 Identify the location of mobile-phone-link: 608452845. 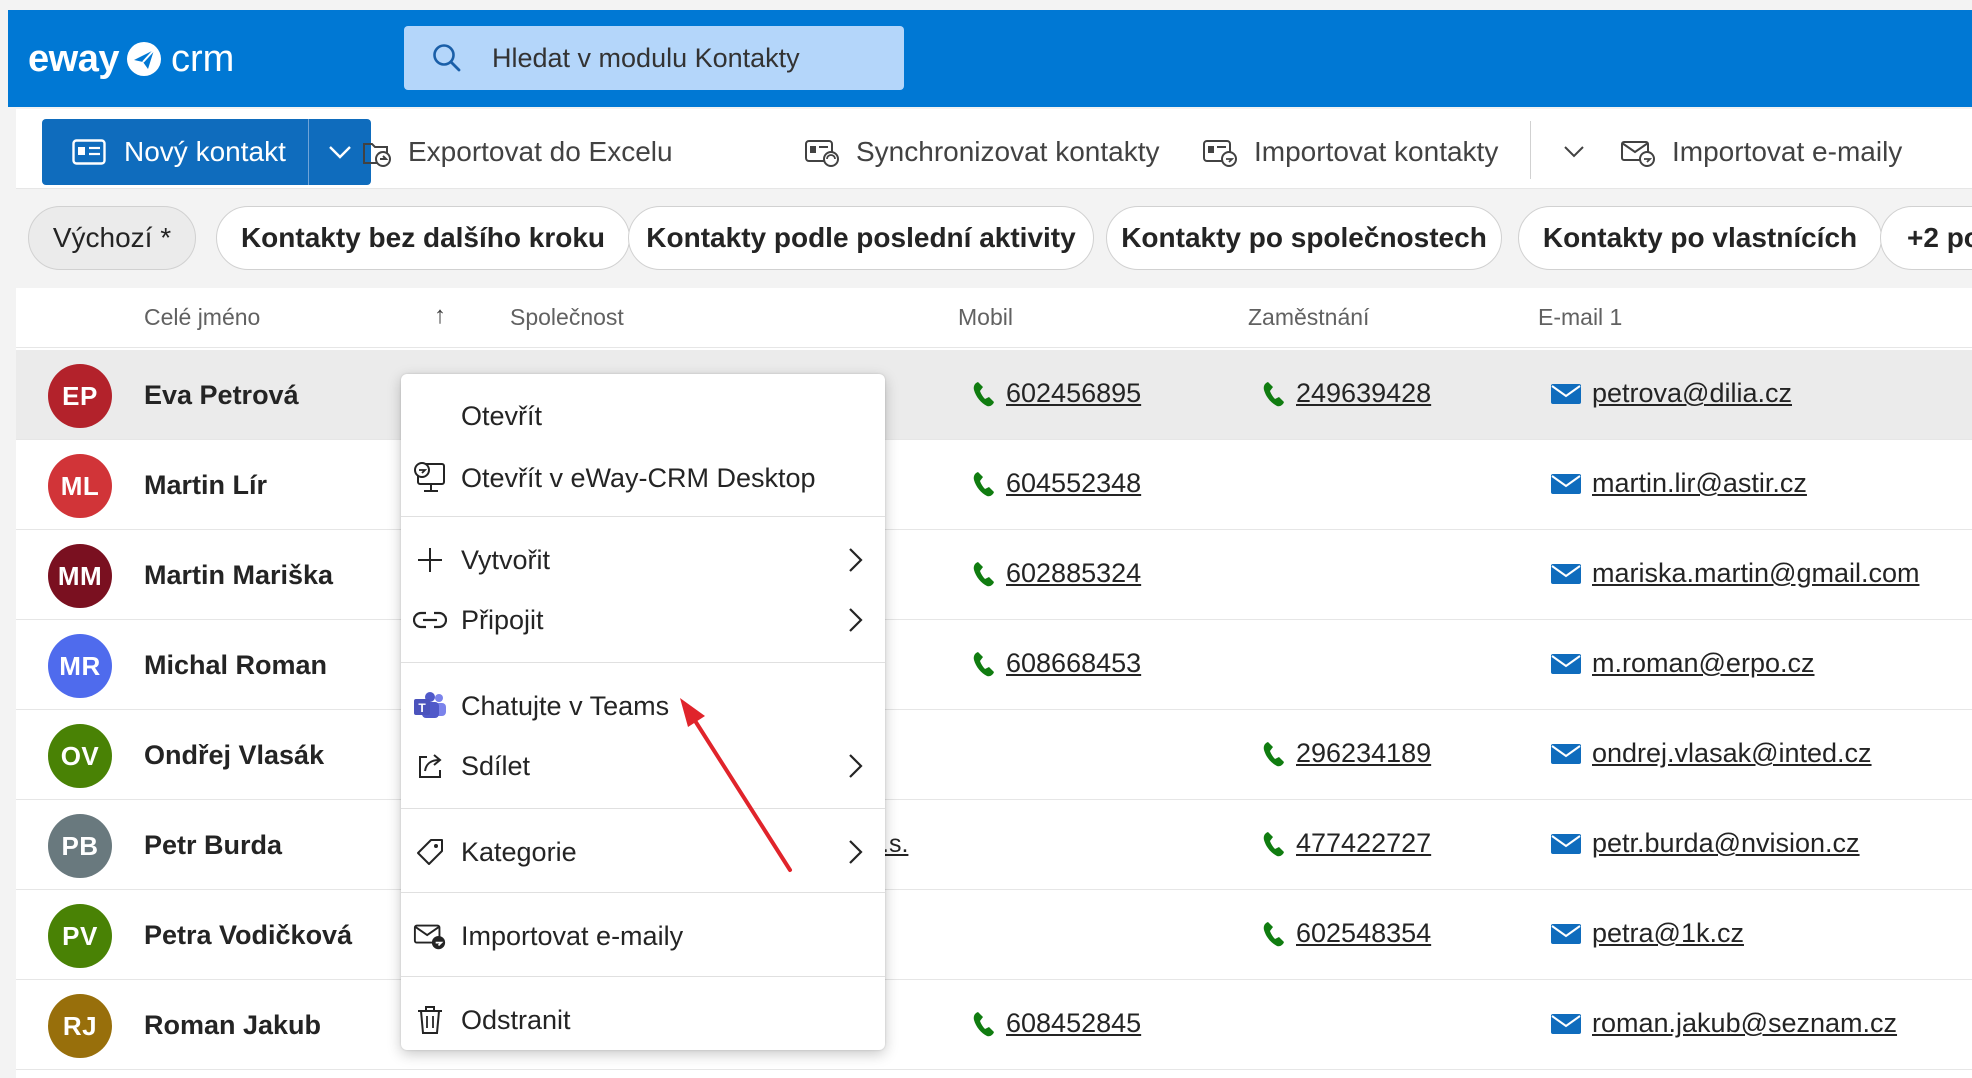
(1056, 1023).